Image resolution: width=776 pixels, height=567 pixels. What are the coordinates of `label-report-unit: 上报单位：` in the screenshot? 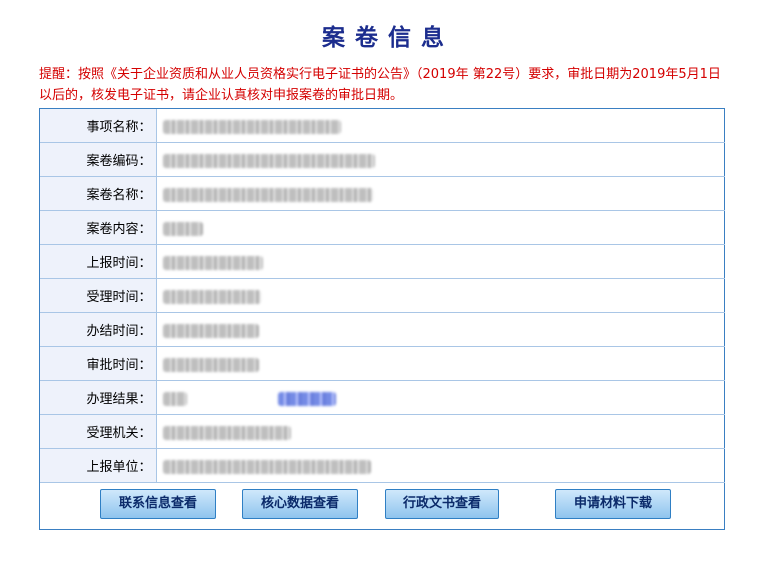 It's located at (98, 465).